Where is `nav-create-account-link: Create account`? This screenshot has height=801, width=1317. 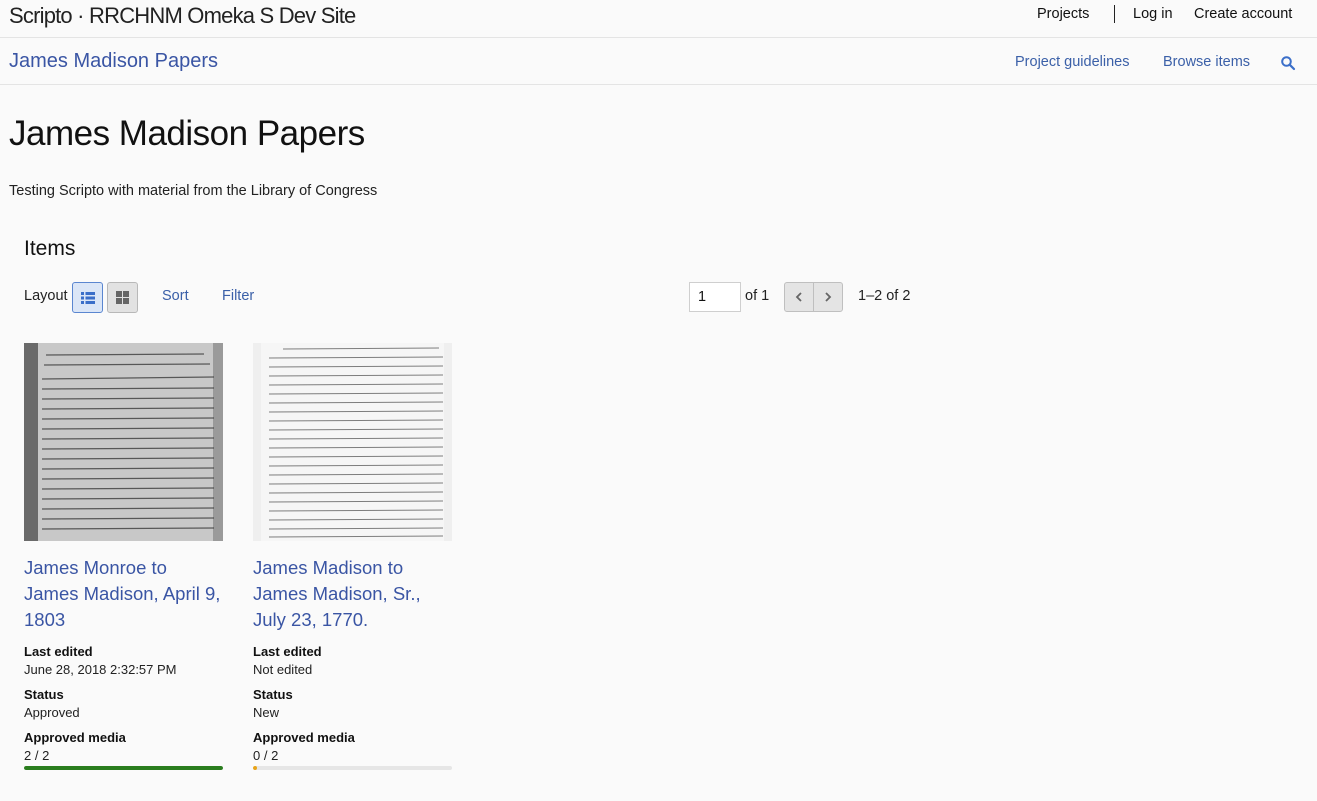
nav-create-account-link: Create account is located at coordinates (1243, 14).